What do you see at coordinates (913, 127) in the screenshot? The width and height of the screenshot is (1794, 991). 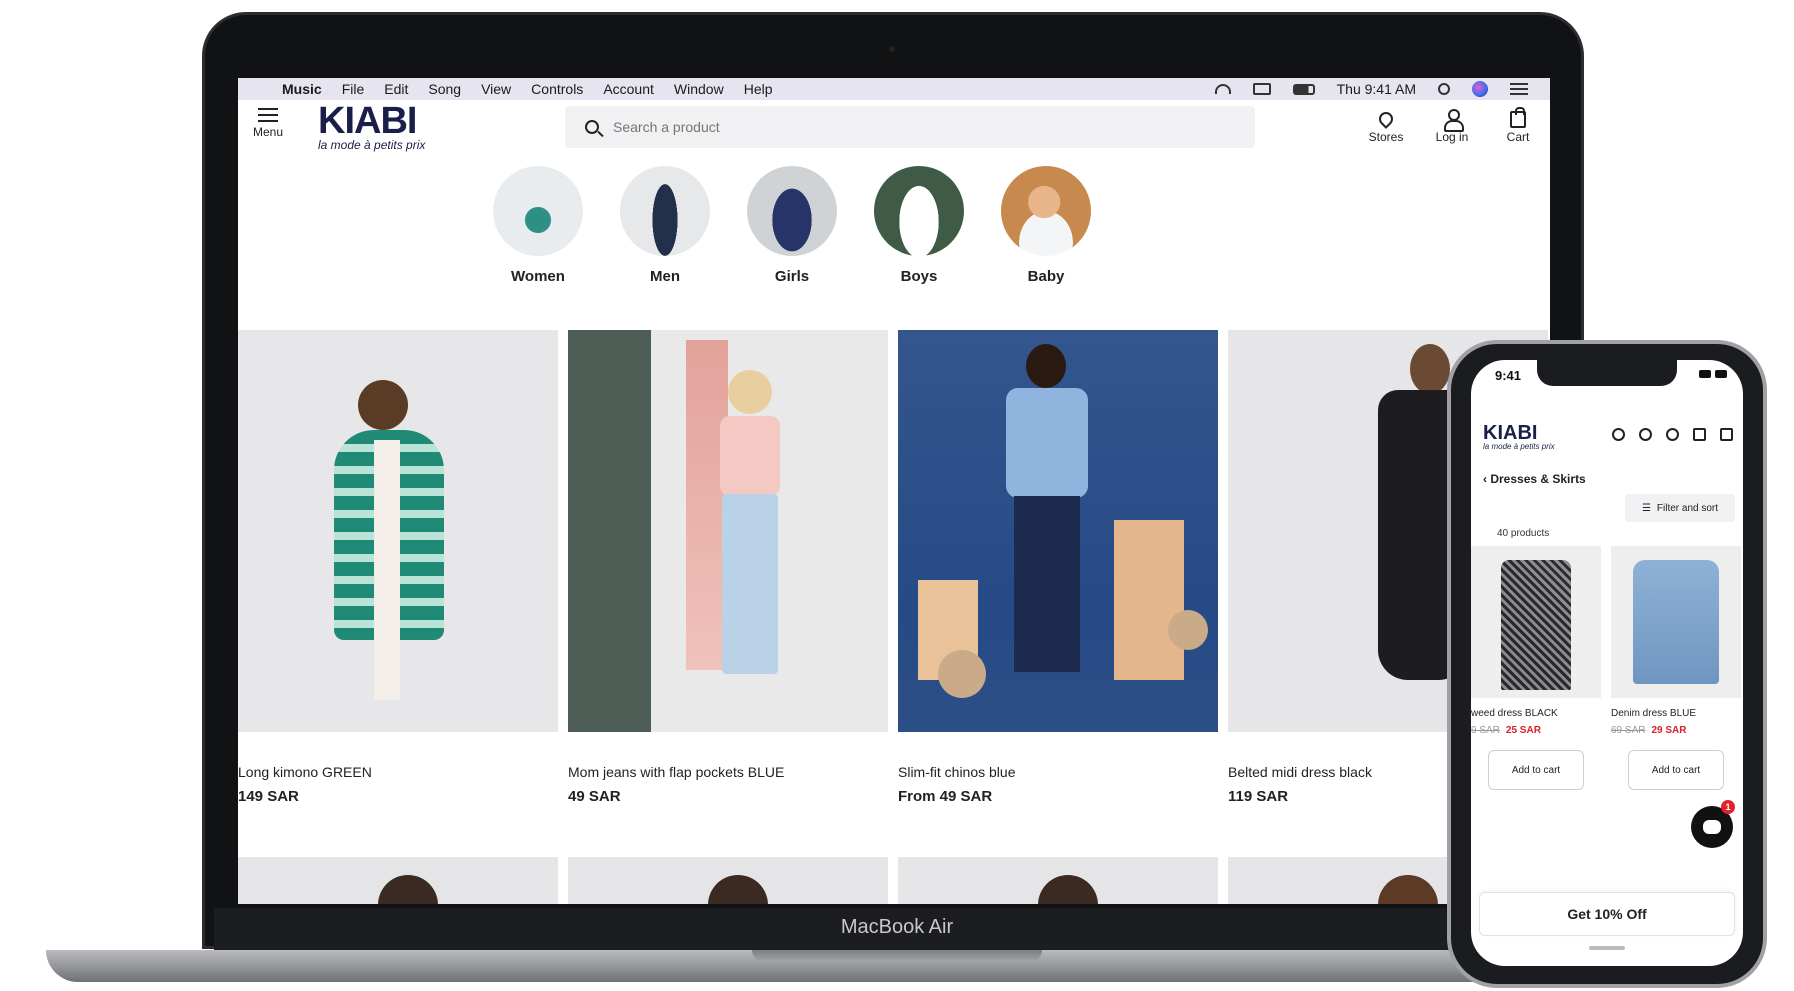 I see `search-input` at bounding box center [913, 127].